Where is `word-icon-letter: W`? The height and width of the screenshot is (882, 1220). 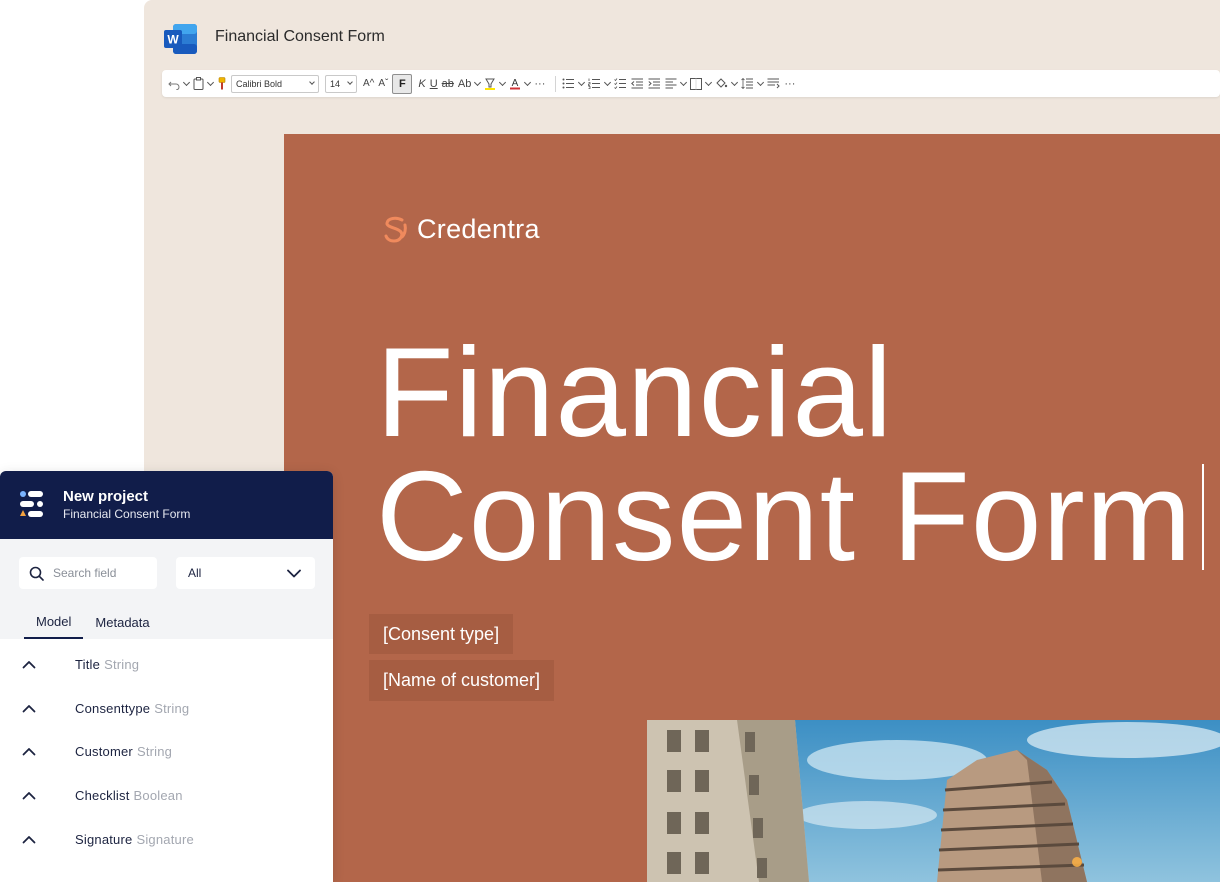 word-icon-letter: W is located at coordinates (173, 40).